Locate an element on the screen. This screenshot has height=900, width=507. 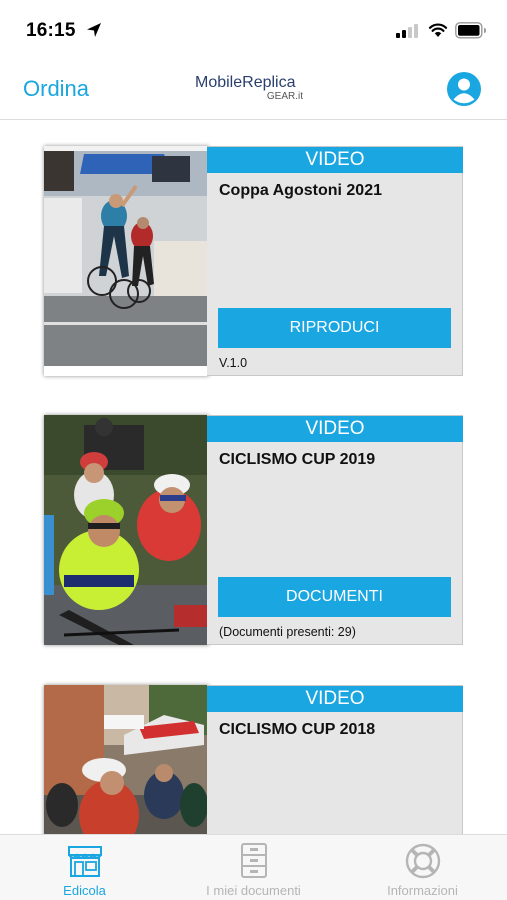
tab-edicola: Edicola is located at coordinates (84, 867).